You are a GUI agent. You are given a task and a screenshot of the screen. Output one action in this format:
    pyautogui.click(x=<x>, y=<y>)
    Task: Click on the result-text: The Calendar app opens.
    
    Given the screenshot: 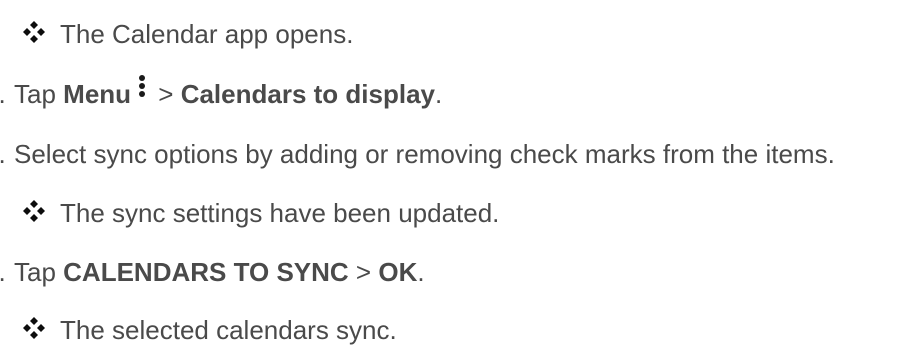 What is the action you would take?
    pyautogui.click(x=207, y=34)
    